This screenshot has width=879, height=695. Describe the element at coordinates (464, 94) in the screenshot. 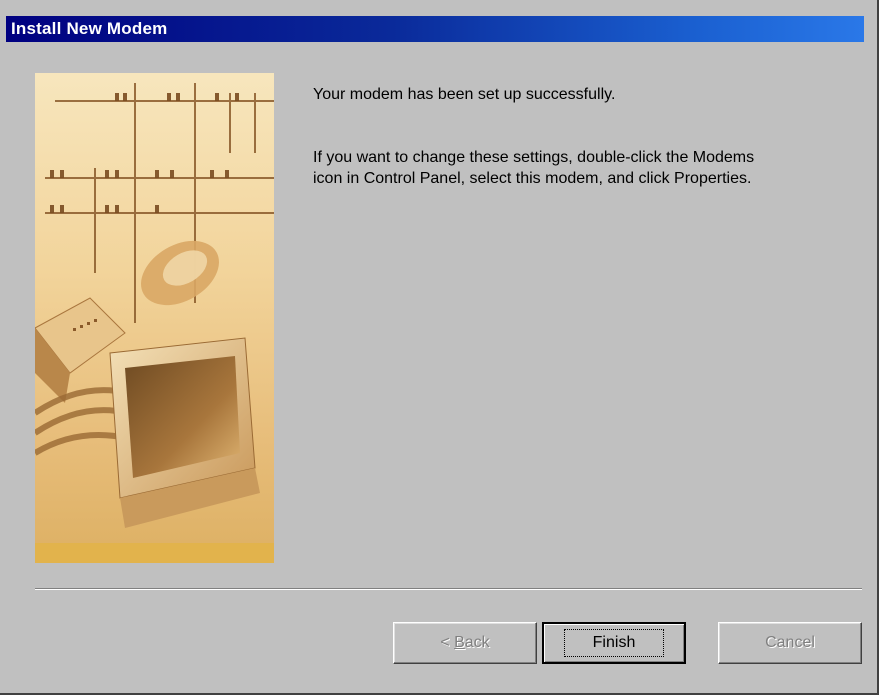

I see `success-text: Your modem has been set up successfully.` at that location.